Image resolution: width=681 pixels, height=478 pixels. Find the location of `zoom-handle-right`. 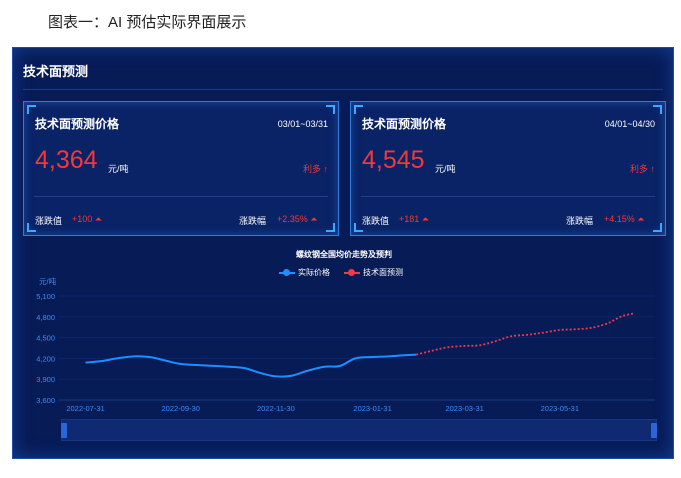

zoom-handle-right is located at coordinates (654, 430).